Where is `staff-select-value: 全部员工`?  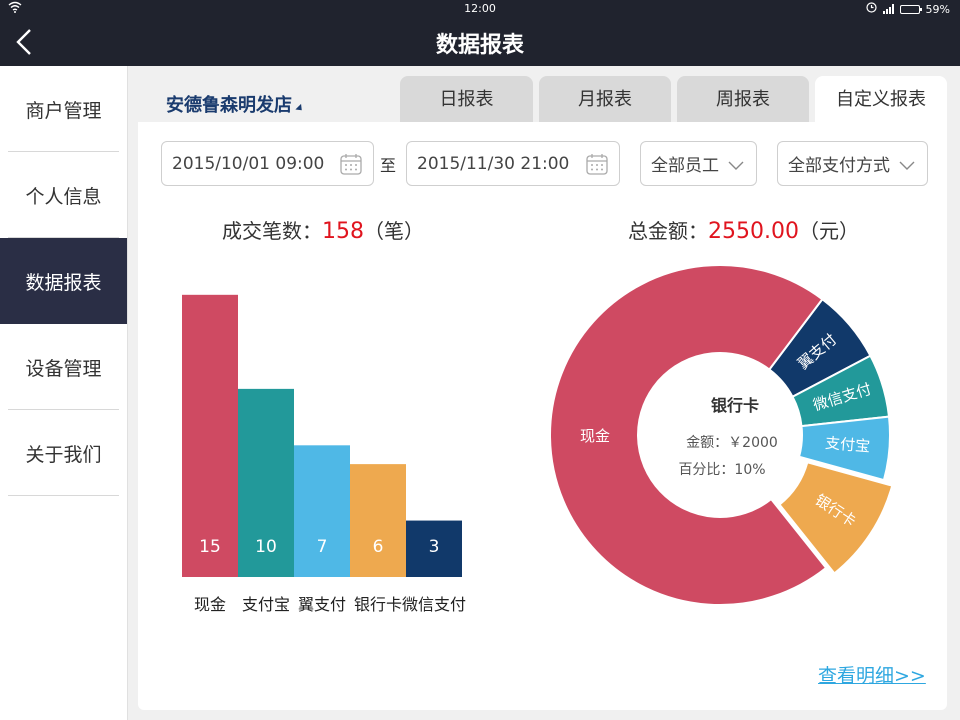
staff-select-value: 全部员工 is located at coordinates (685, 166).